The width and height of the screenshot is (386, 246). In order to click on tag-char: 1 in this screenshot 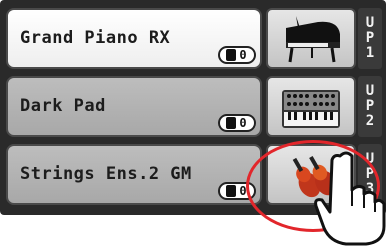, I will do `click(370, 53)`.